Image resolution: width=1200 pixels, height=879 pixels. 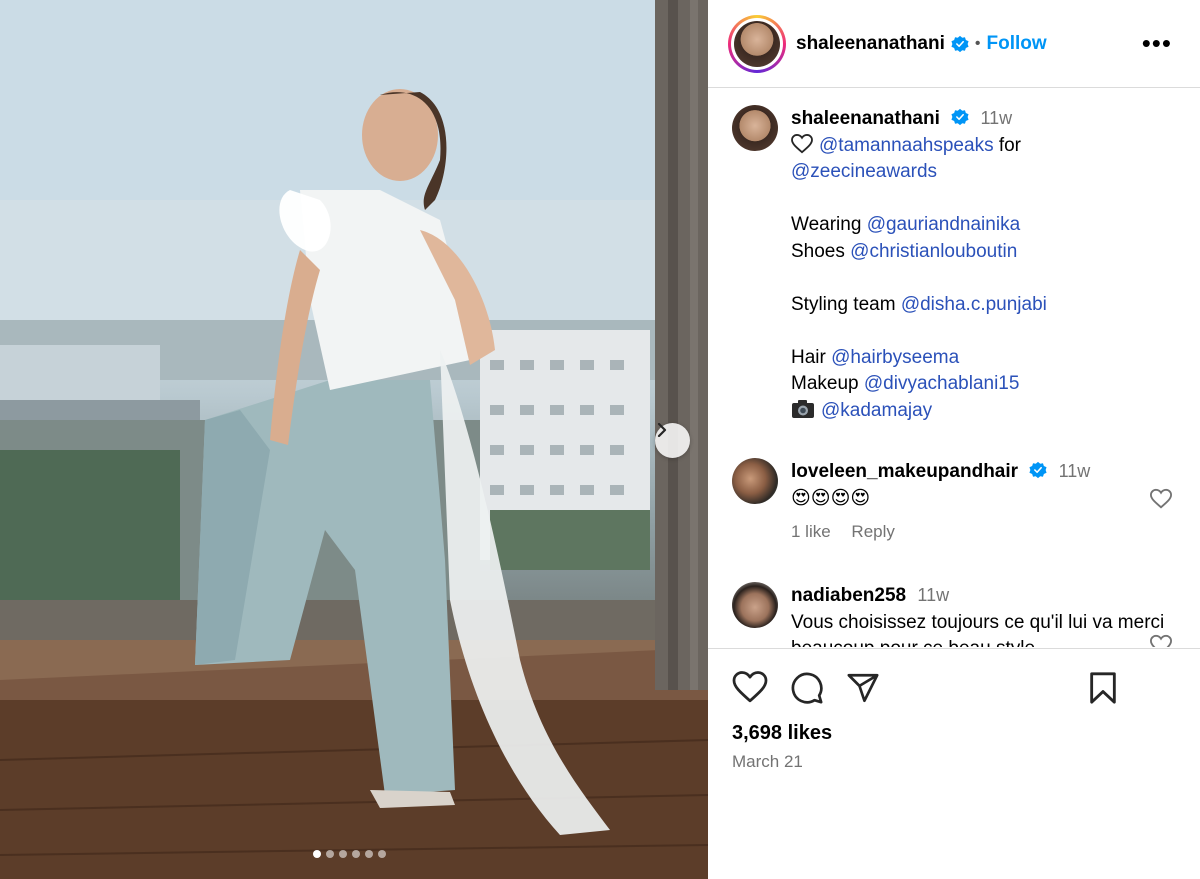 What do you see at coordinates (906, 145) in the screenshot?
I see `caption-mention: @tamannaahspeaks` at bounding box center [906, 145].